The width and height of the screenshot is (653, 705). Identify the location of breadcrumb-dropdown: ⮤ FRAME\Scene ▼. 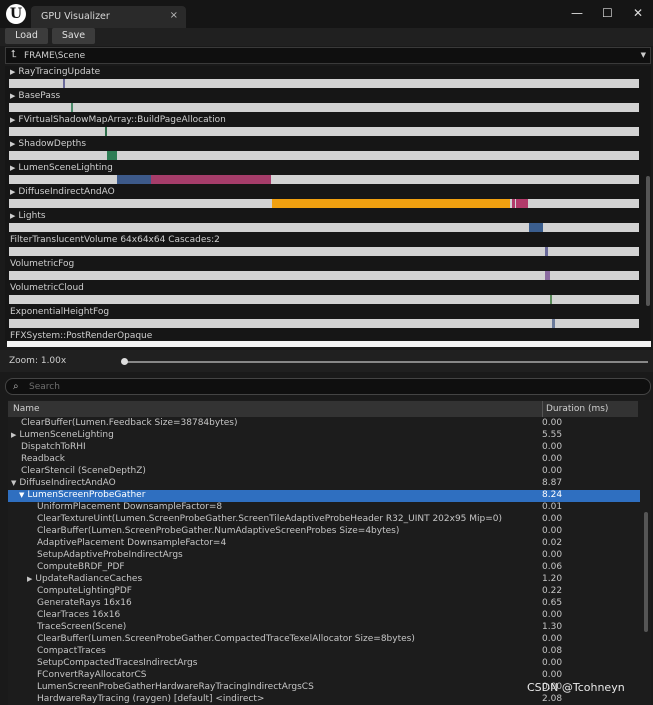
(328, 55).